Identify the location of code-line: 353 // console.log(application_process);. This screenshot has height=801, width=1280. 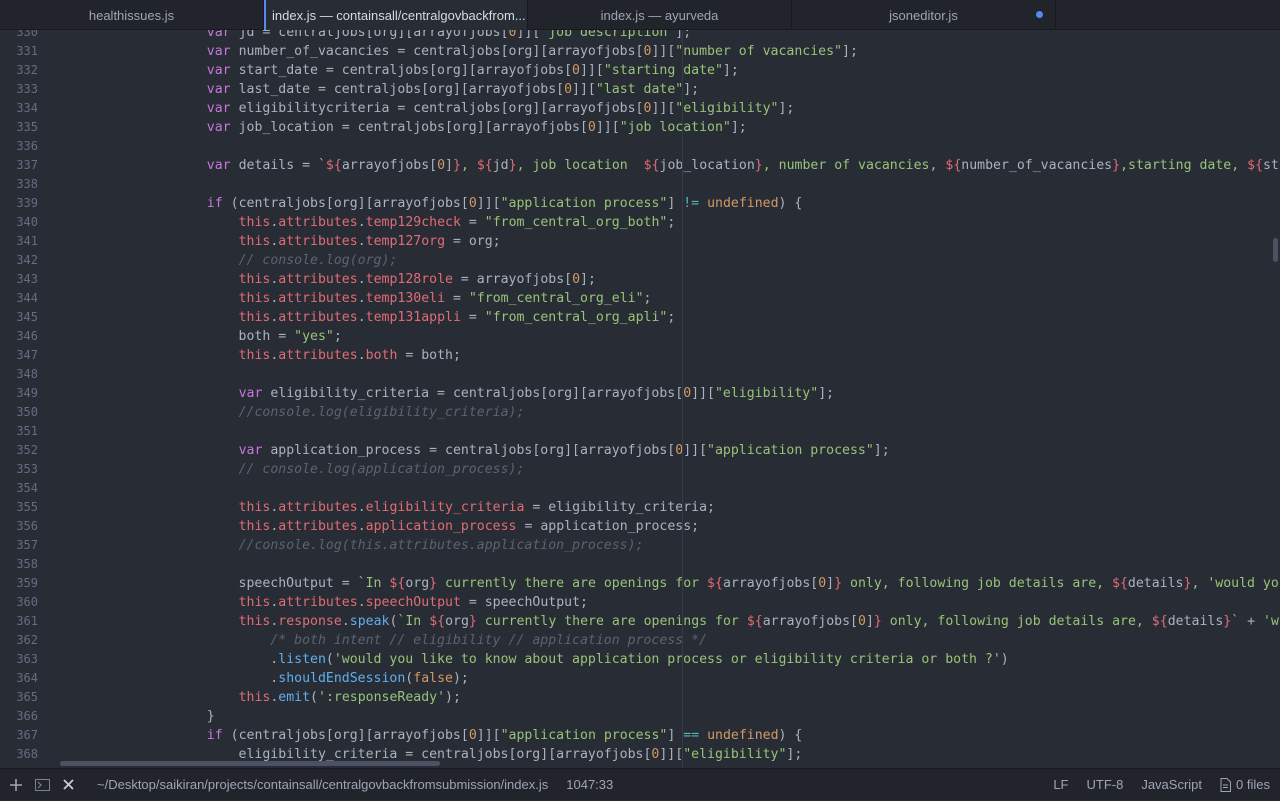
(640, 469).